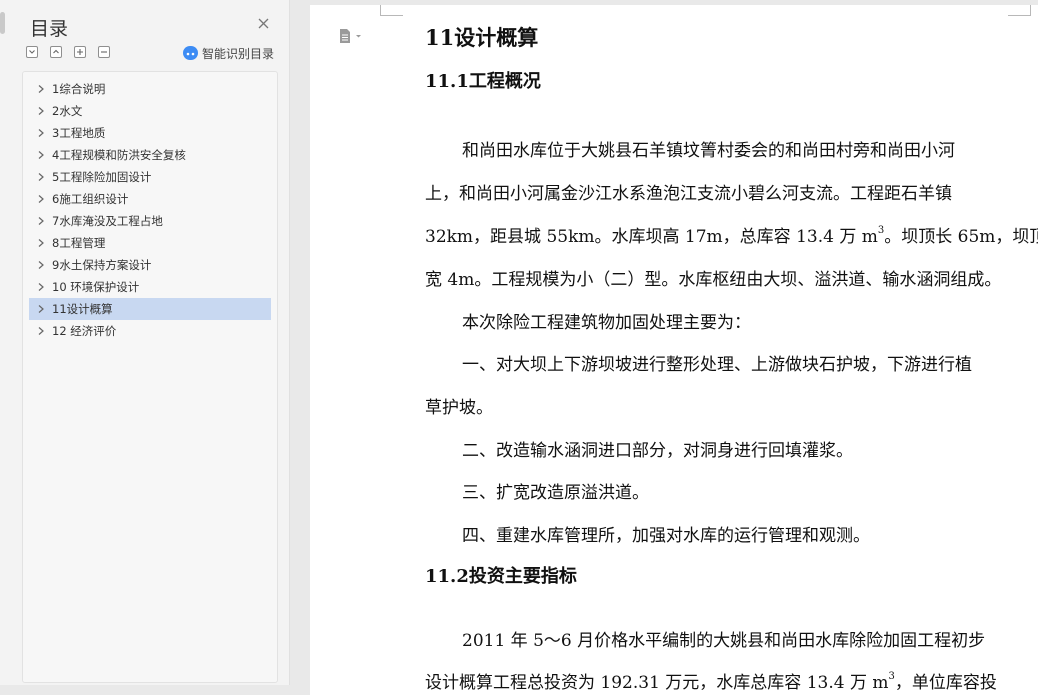 Image resolution: width=1038 pixels, height=695 pixels. I want to click on toc-item: 3工程地质, so click(150, 133).